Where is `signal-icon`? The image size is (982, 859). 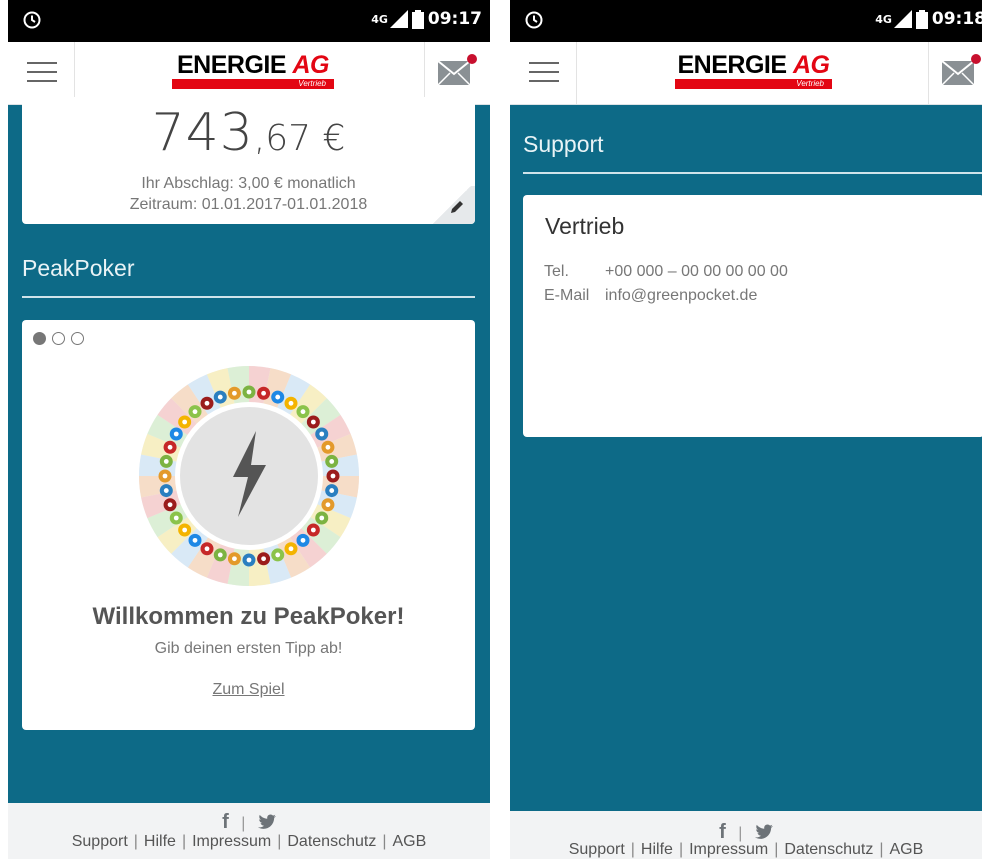 signal-icon is located at coordinates (398, 19).